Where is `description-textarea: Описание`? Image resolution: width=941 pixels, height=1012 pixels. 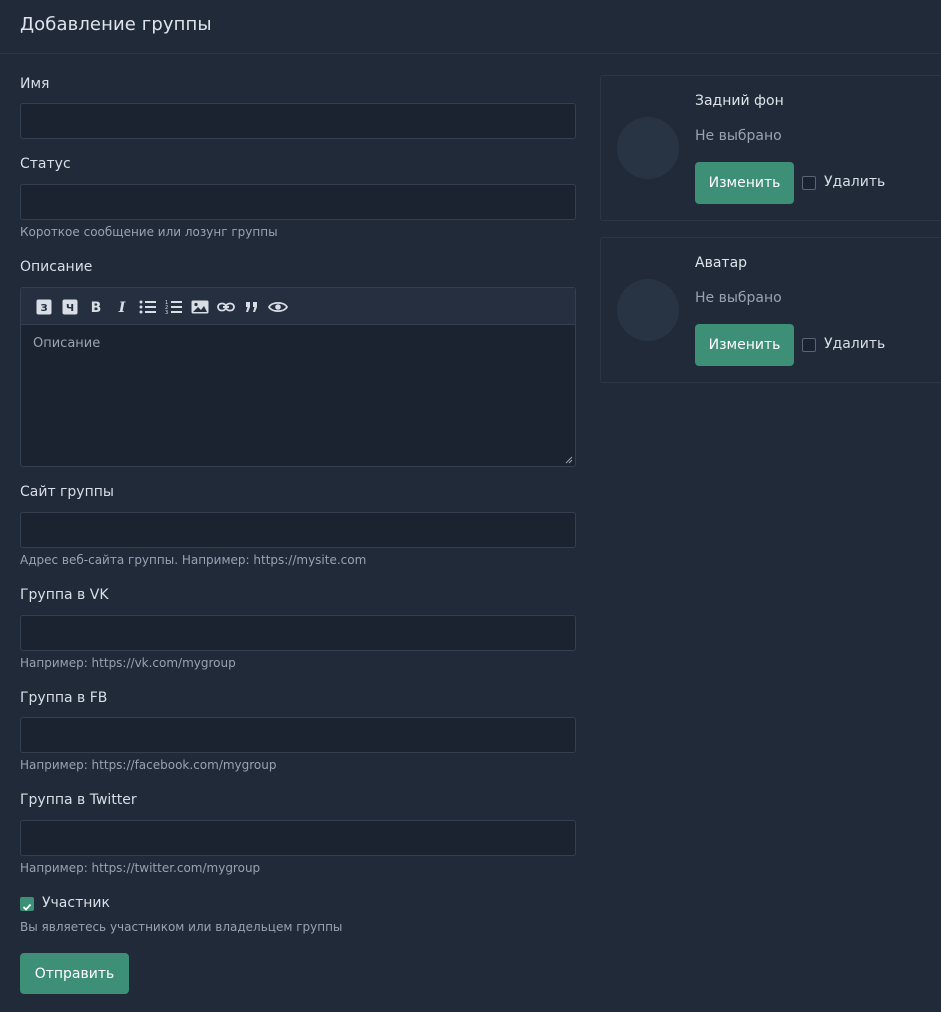
description-textarea: Описание is located at coordinates (298, 396).